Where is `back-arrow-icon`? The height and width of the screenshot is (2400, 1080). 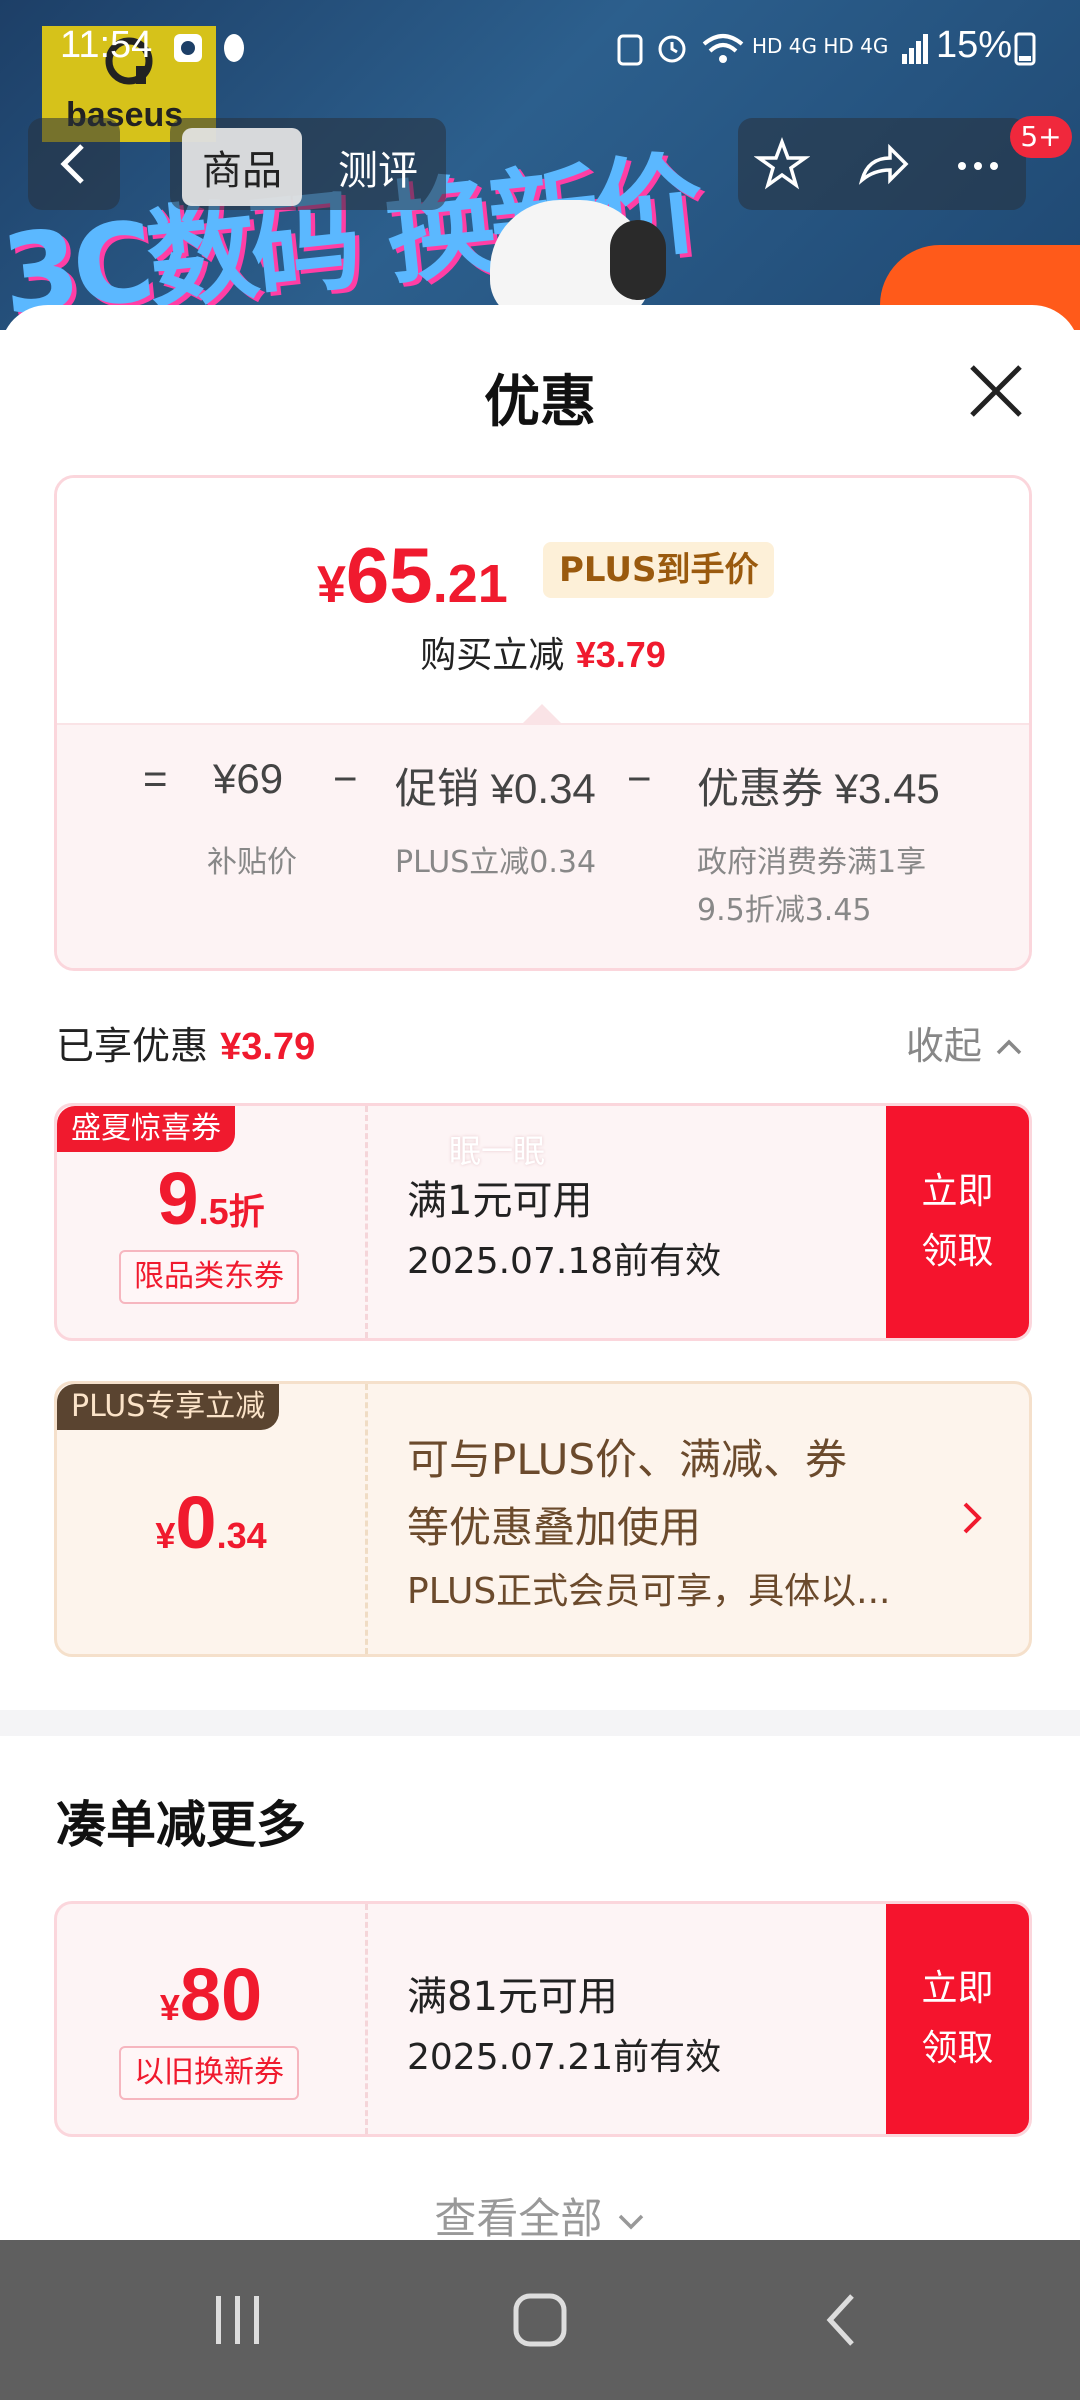 back-arrow-icon is located at coordinates (72, 164).